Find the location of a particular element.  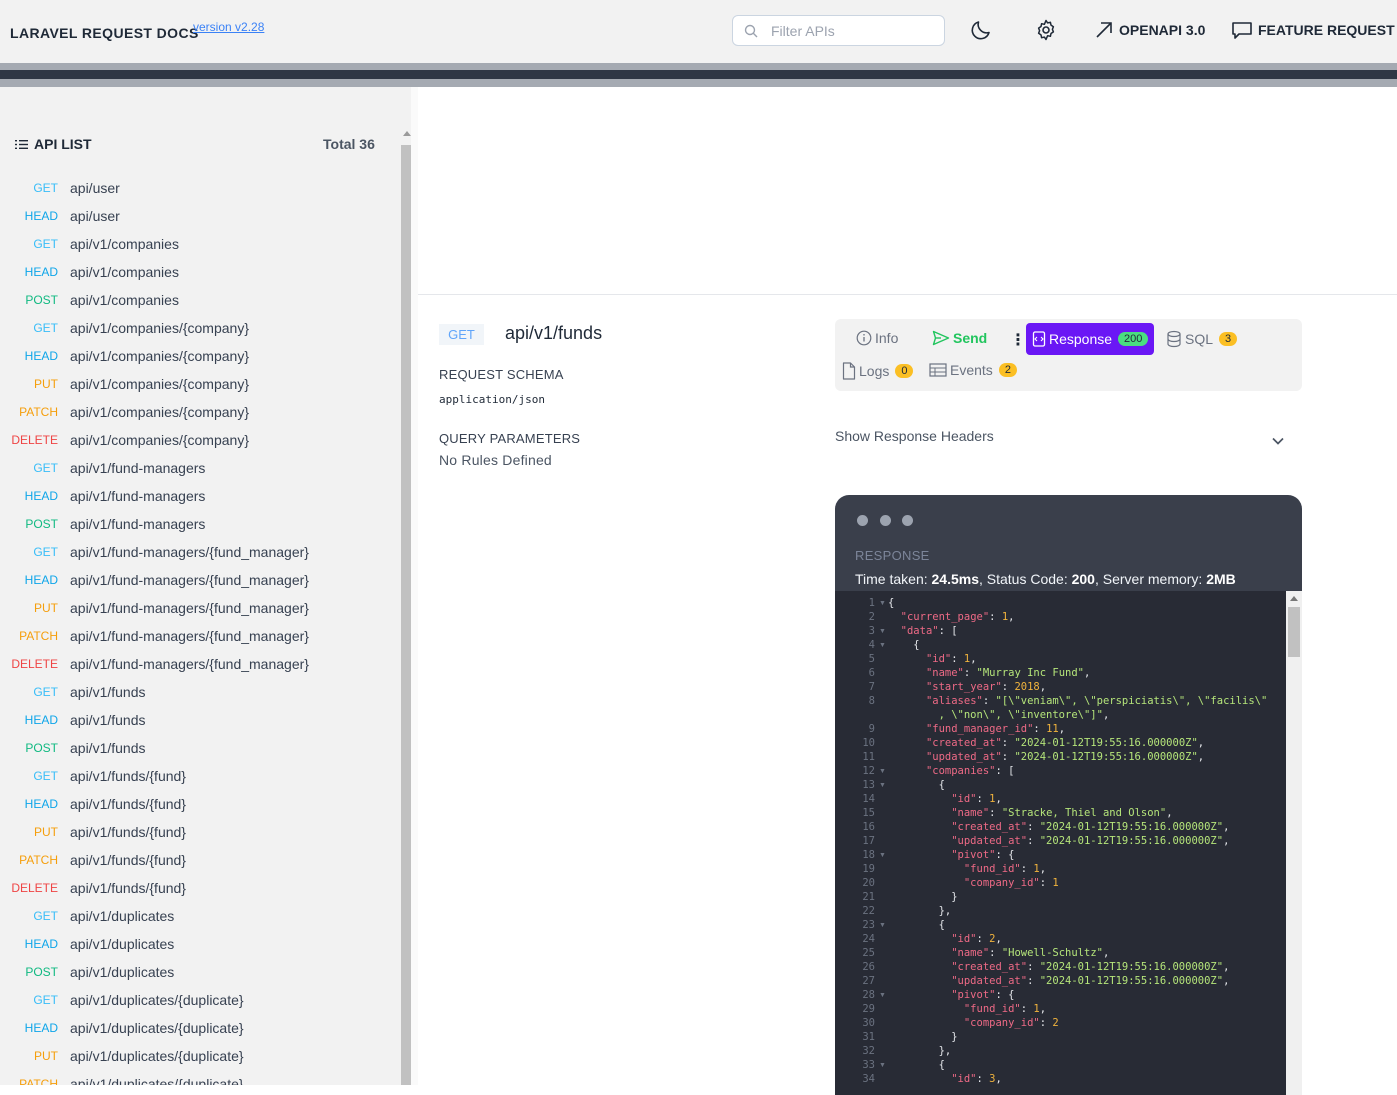

send-icon is located at coordinates (941, 338).